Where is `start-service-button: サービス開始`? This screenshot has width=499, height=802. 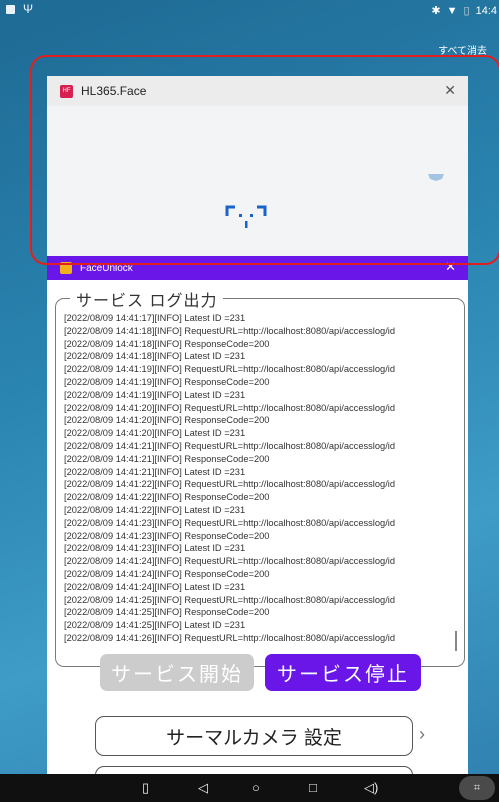
start-service-button: サービス開始 is located at coordinates (177, 672).